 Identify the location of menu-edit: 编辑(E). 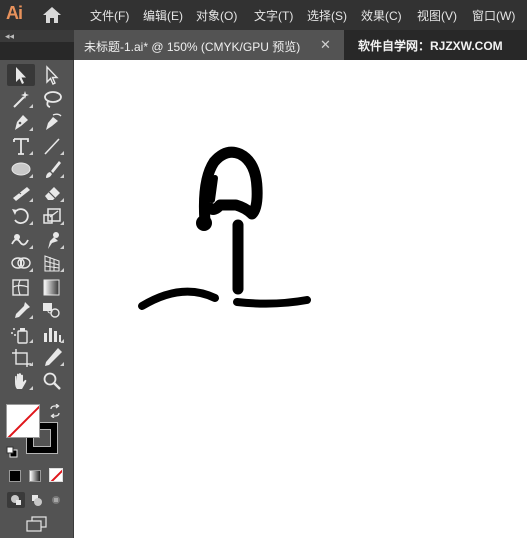
(163, 15).